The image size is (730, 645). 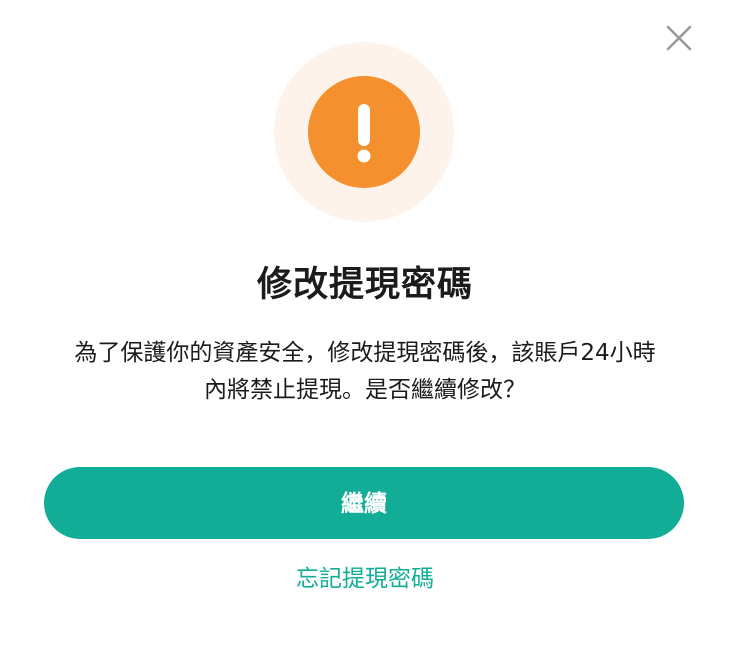 I want to click on forgot-withdraw-password-link: 忘記提現密碼, so click(x=365, y=579).